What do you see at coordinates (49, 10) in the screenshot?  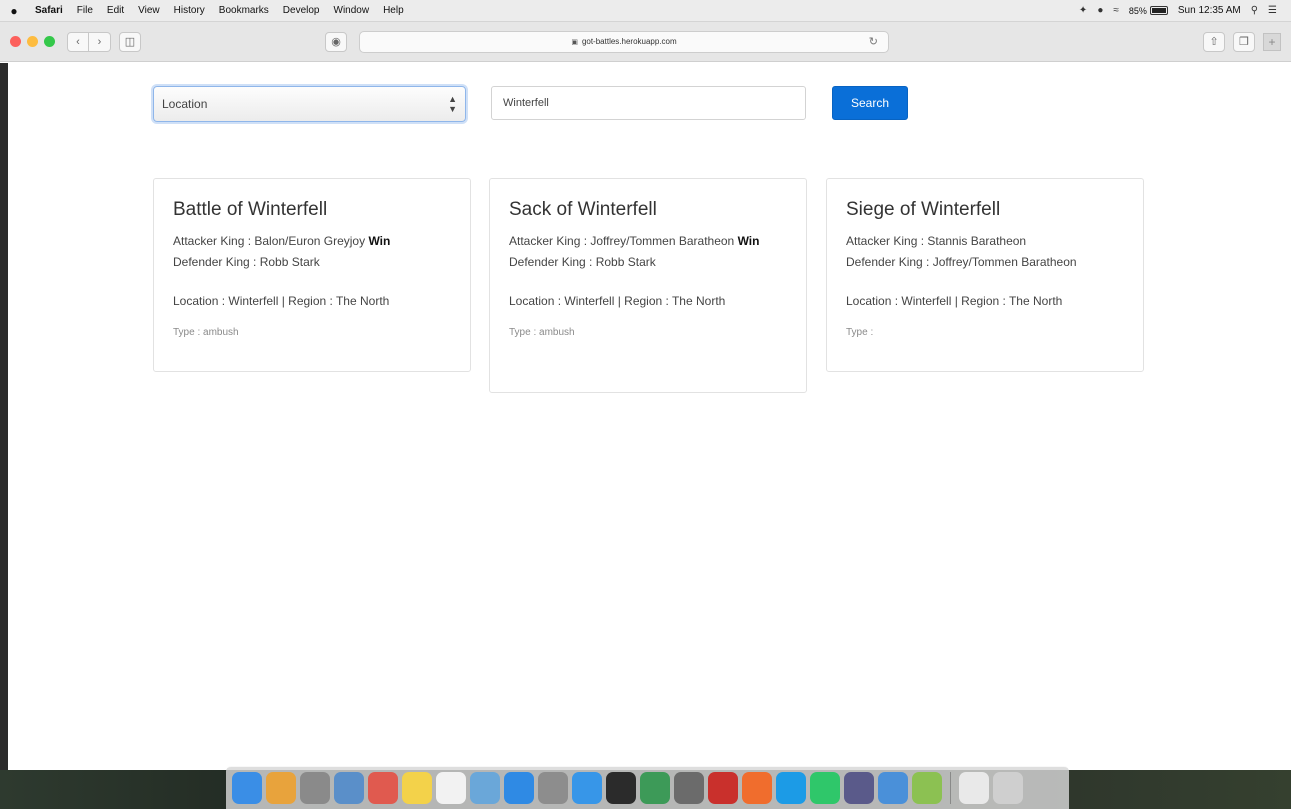 I see `menu-safari: Safari` at bounding box center [49, 10].